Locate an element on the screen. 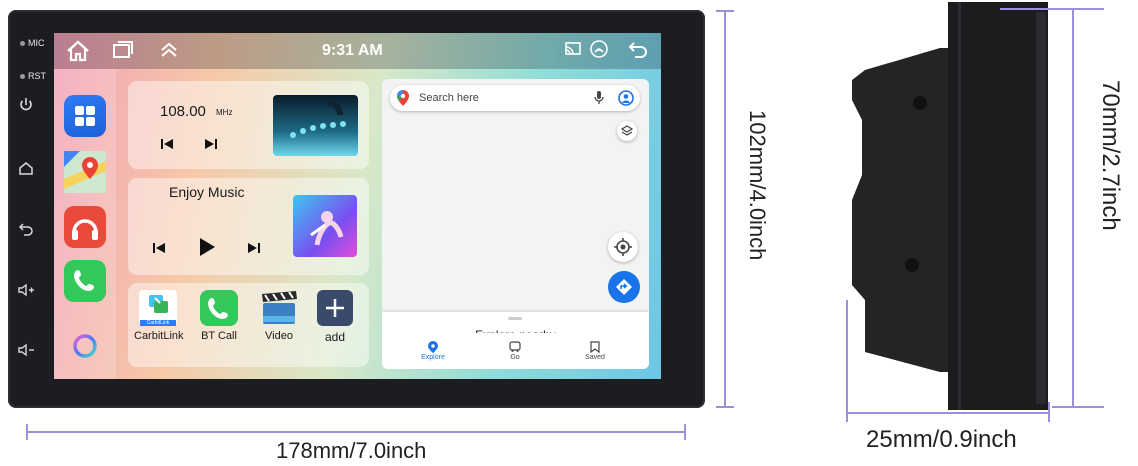 The image size is (1138, 466). album-artwork is located at coordinates (325, 226).